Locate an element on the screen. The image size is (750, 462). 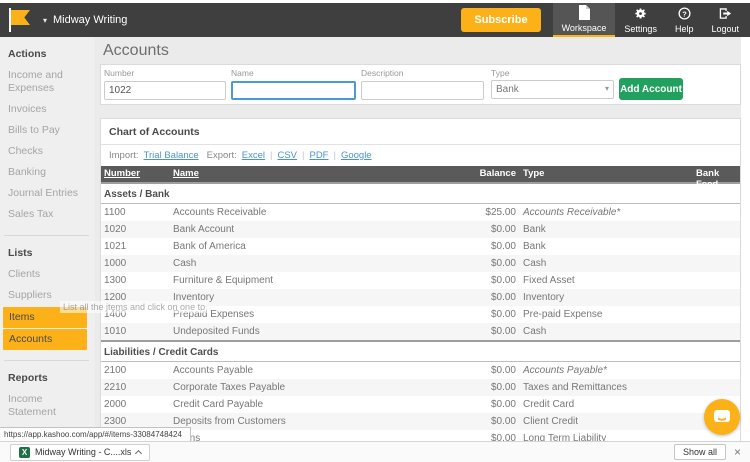
import-label: Import: is located at coordinates (124, 155).